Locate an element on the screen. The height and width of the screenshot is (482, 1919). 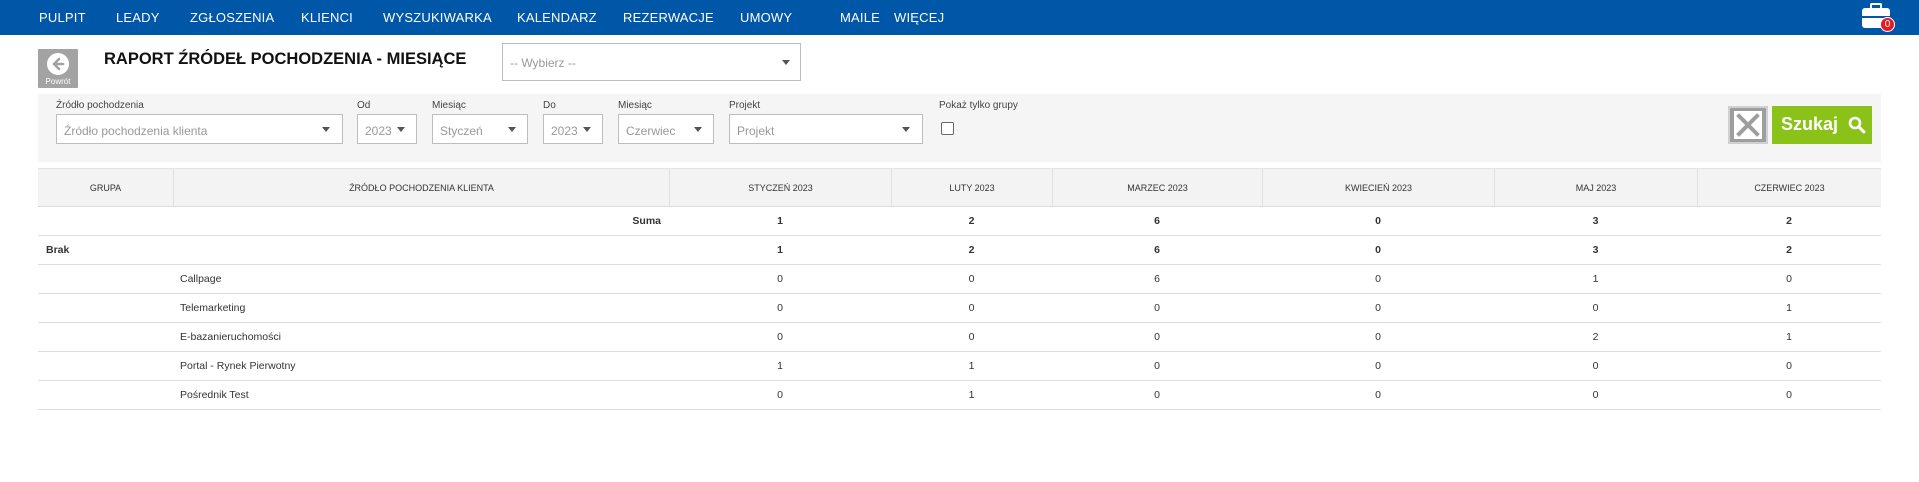
source-cell: E-bazanieruchomości is located at coordinates (230, 337).